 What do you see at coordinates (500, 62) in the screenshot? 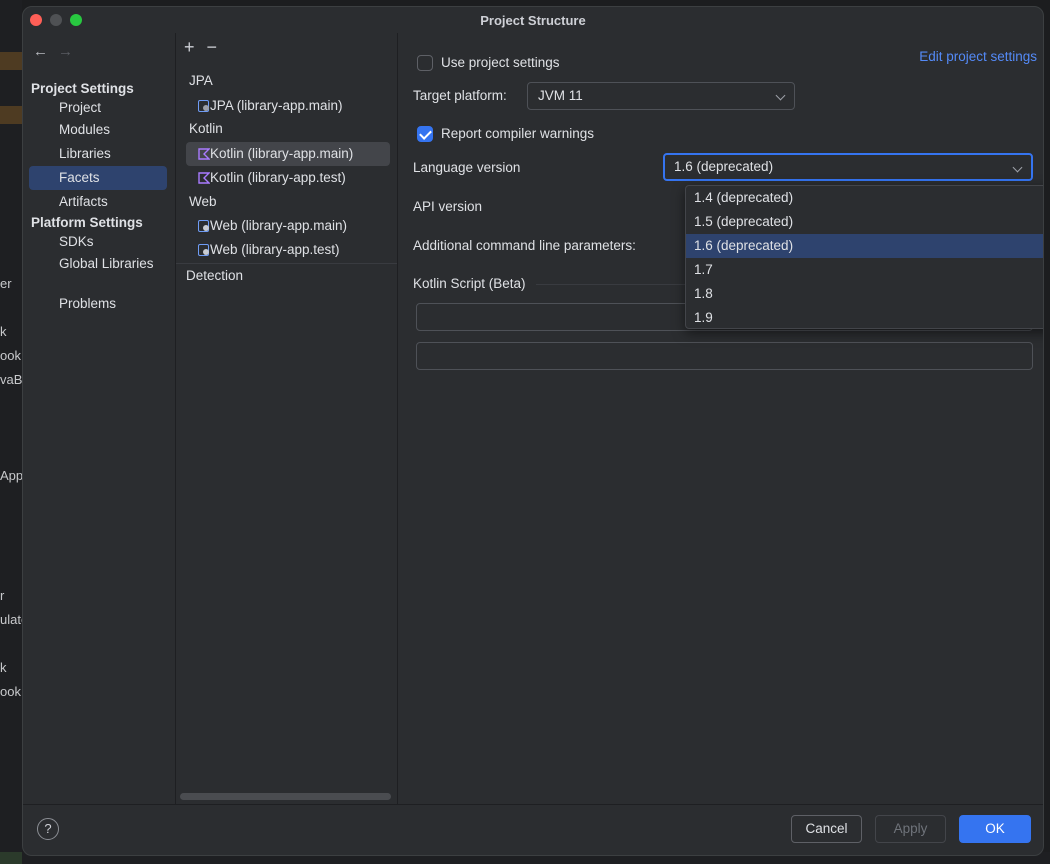
I see `use-project-settings-label: Use project settings` at bounding box center [500, 62].